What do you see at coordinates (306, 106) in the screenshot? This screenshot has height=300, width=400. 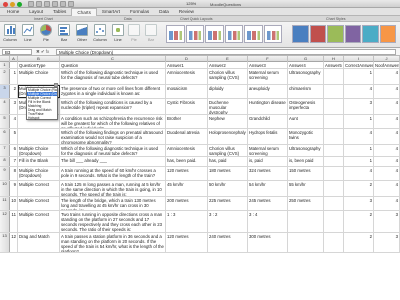 I see `table-cell: Osteogenesis imperfecta` at bounding box center [306, 106].